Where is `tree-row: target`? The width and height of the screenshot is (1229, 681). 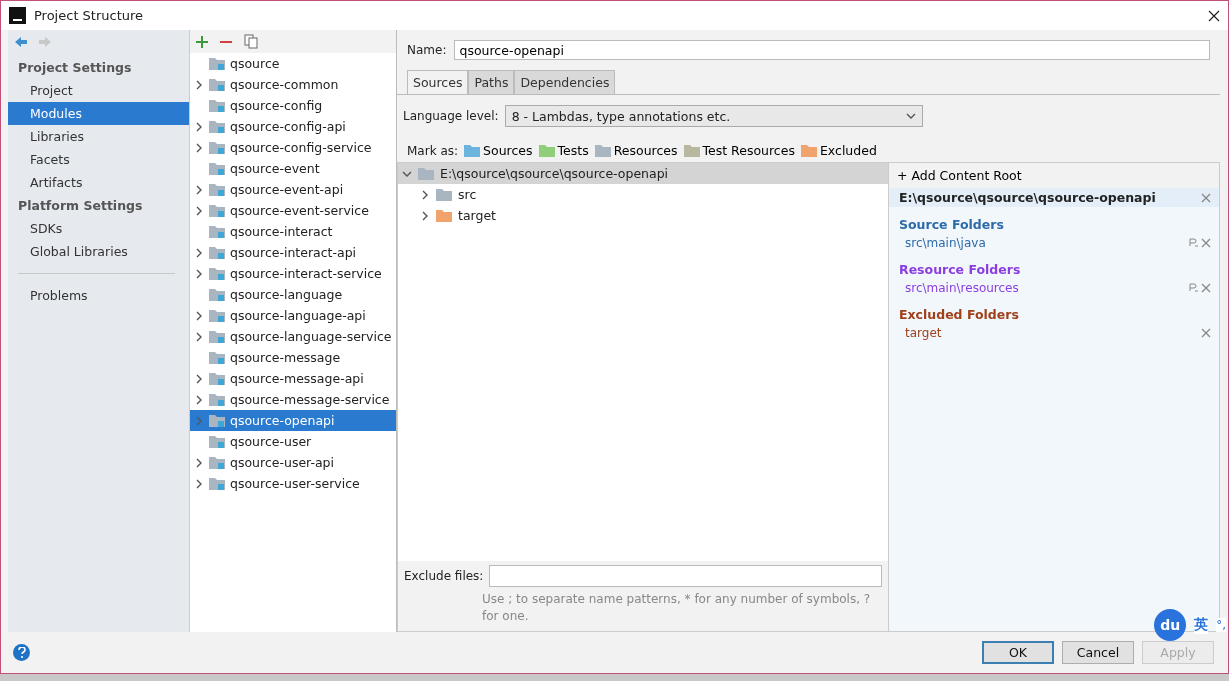
tree-row: target is located at coordinates (643, 215).